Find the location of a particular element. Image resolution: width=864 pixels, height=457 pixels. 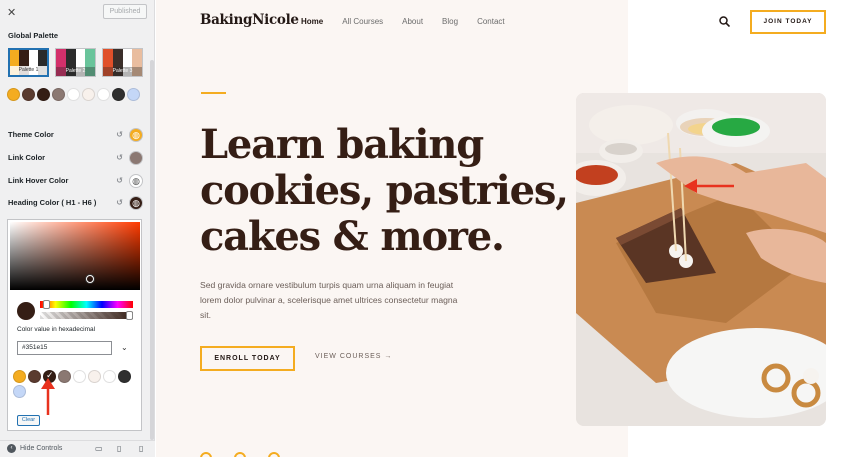

main-nav: Home All Courses About Blog Contact is located at coordinates (403, 21).